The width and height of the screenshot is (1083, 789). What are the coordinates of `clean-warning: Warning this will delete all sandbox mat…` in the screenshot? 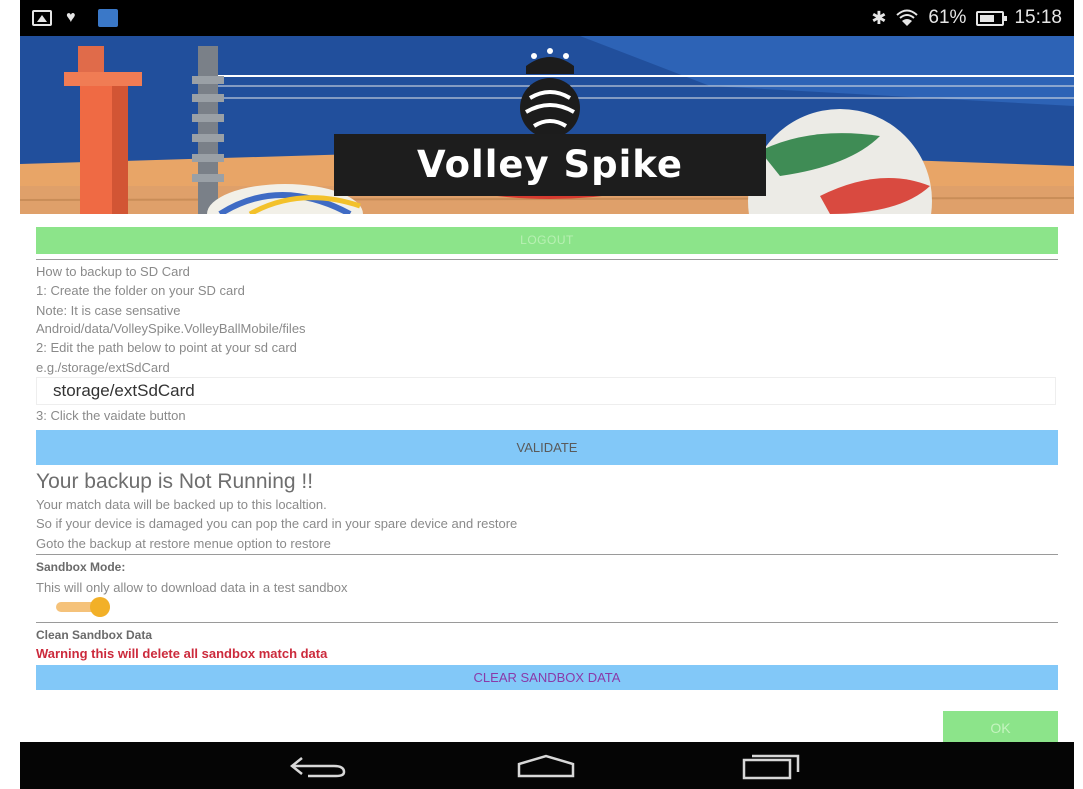 It's located at (182, 653).